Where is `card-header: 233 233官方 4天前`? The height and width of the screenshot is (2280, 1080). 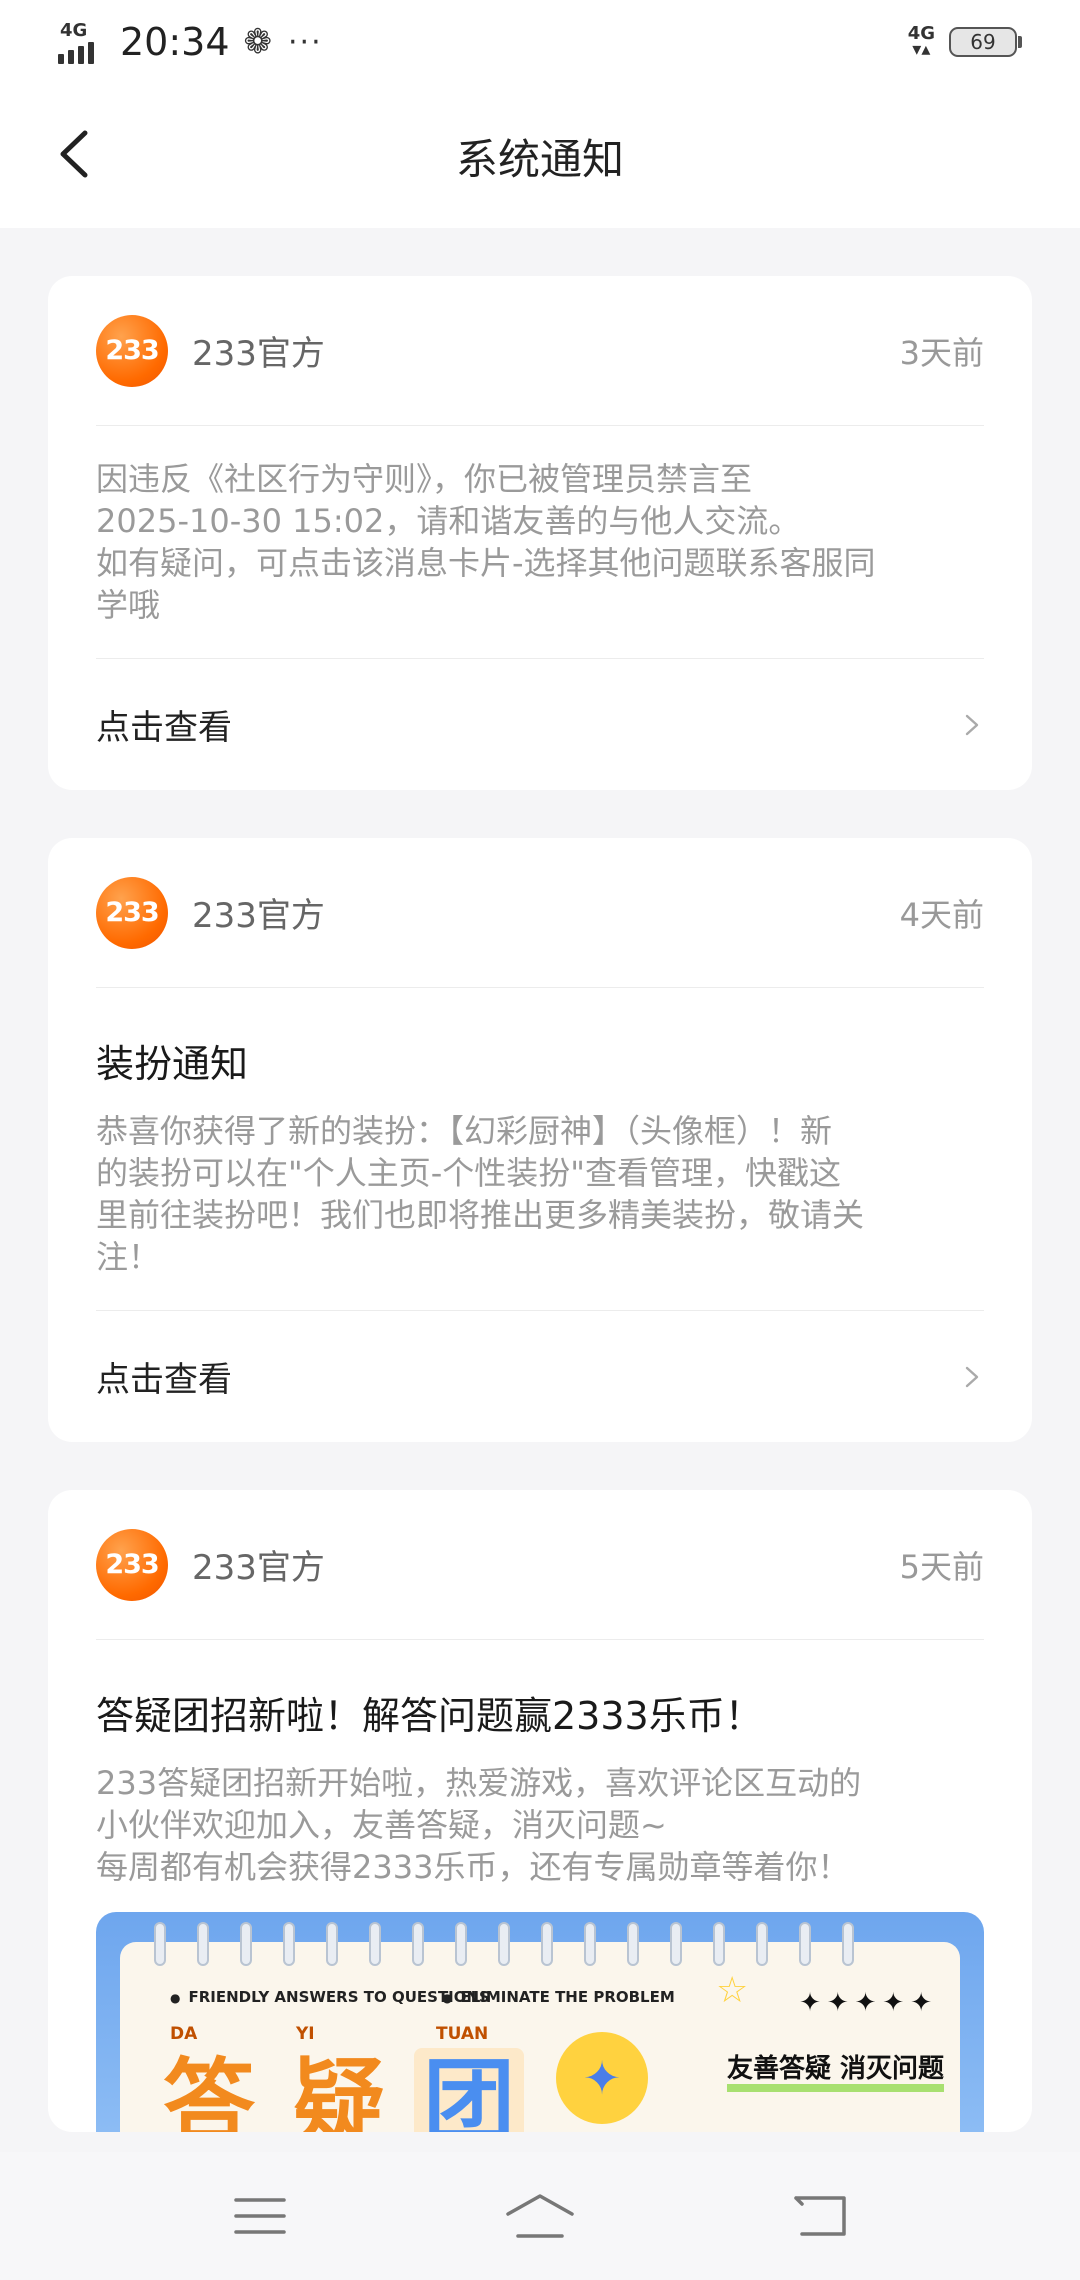
card-header: 233 233官方 4天前 is located at coordinates (540, 913).